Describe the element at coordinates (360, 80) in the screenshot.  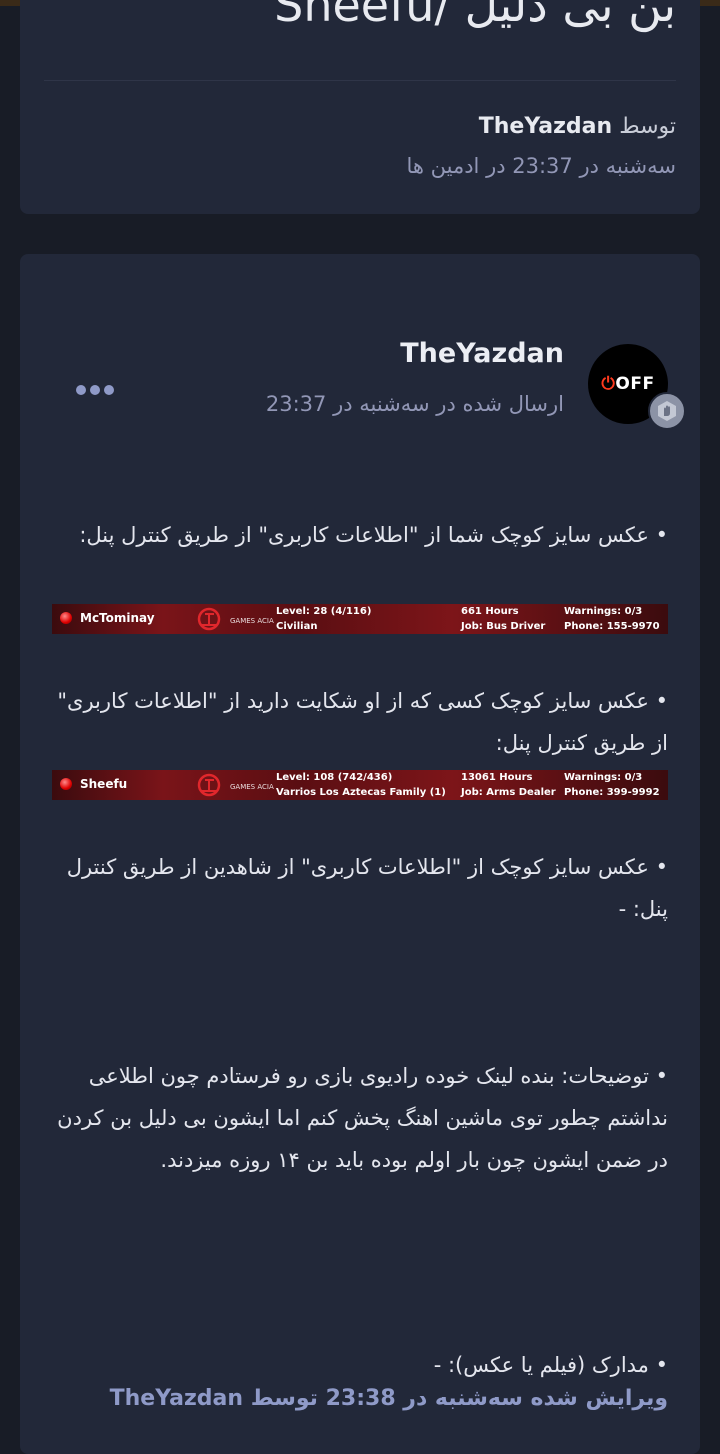
I see `divider` at that location.